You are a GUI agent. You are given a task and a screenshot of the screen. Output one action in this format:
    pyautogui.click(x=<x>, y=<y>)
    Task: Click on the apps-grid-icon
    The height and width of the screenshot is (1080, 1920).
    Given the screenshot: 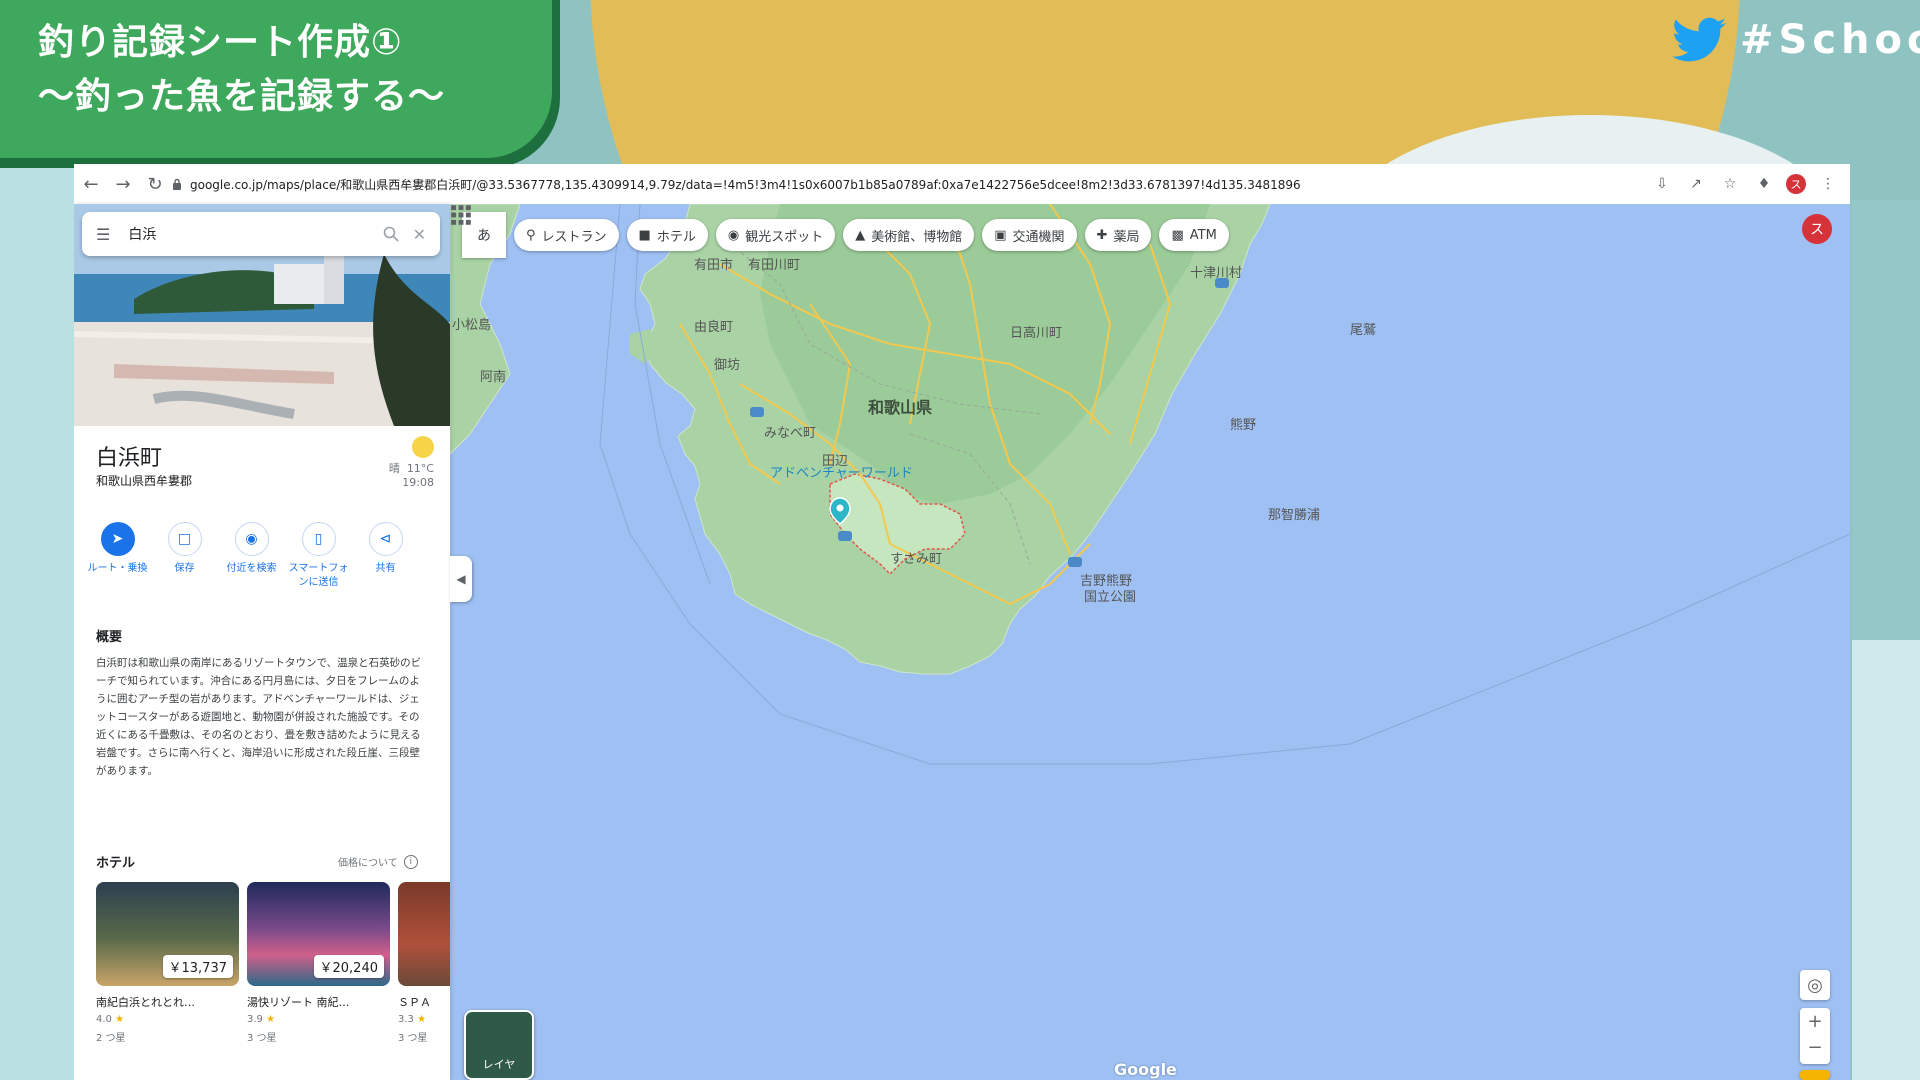 What is the action you would take?
    pyautogui.click(x=461, y=215)
    